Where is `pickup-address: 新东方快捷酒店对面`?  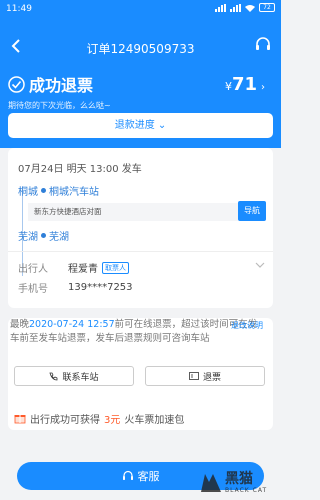 pickup-address: 新东方快捷酒店对面 is located at coordinates (133, 212).